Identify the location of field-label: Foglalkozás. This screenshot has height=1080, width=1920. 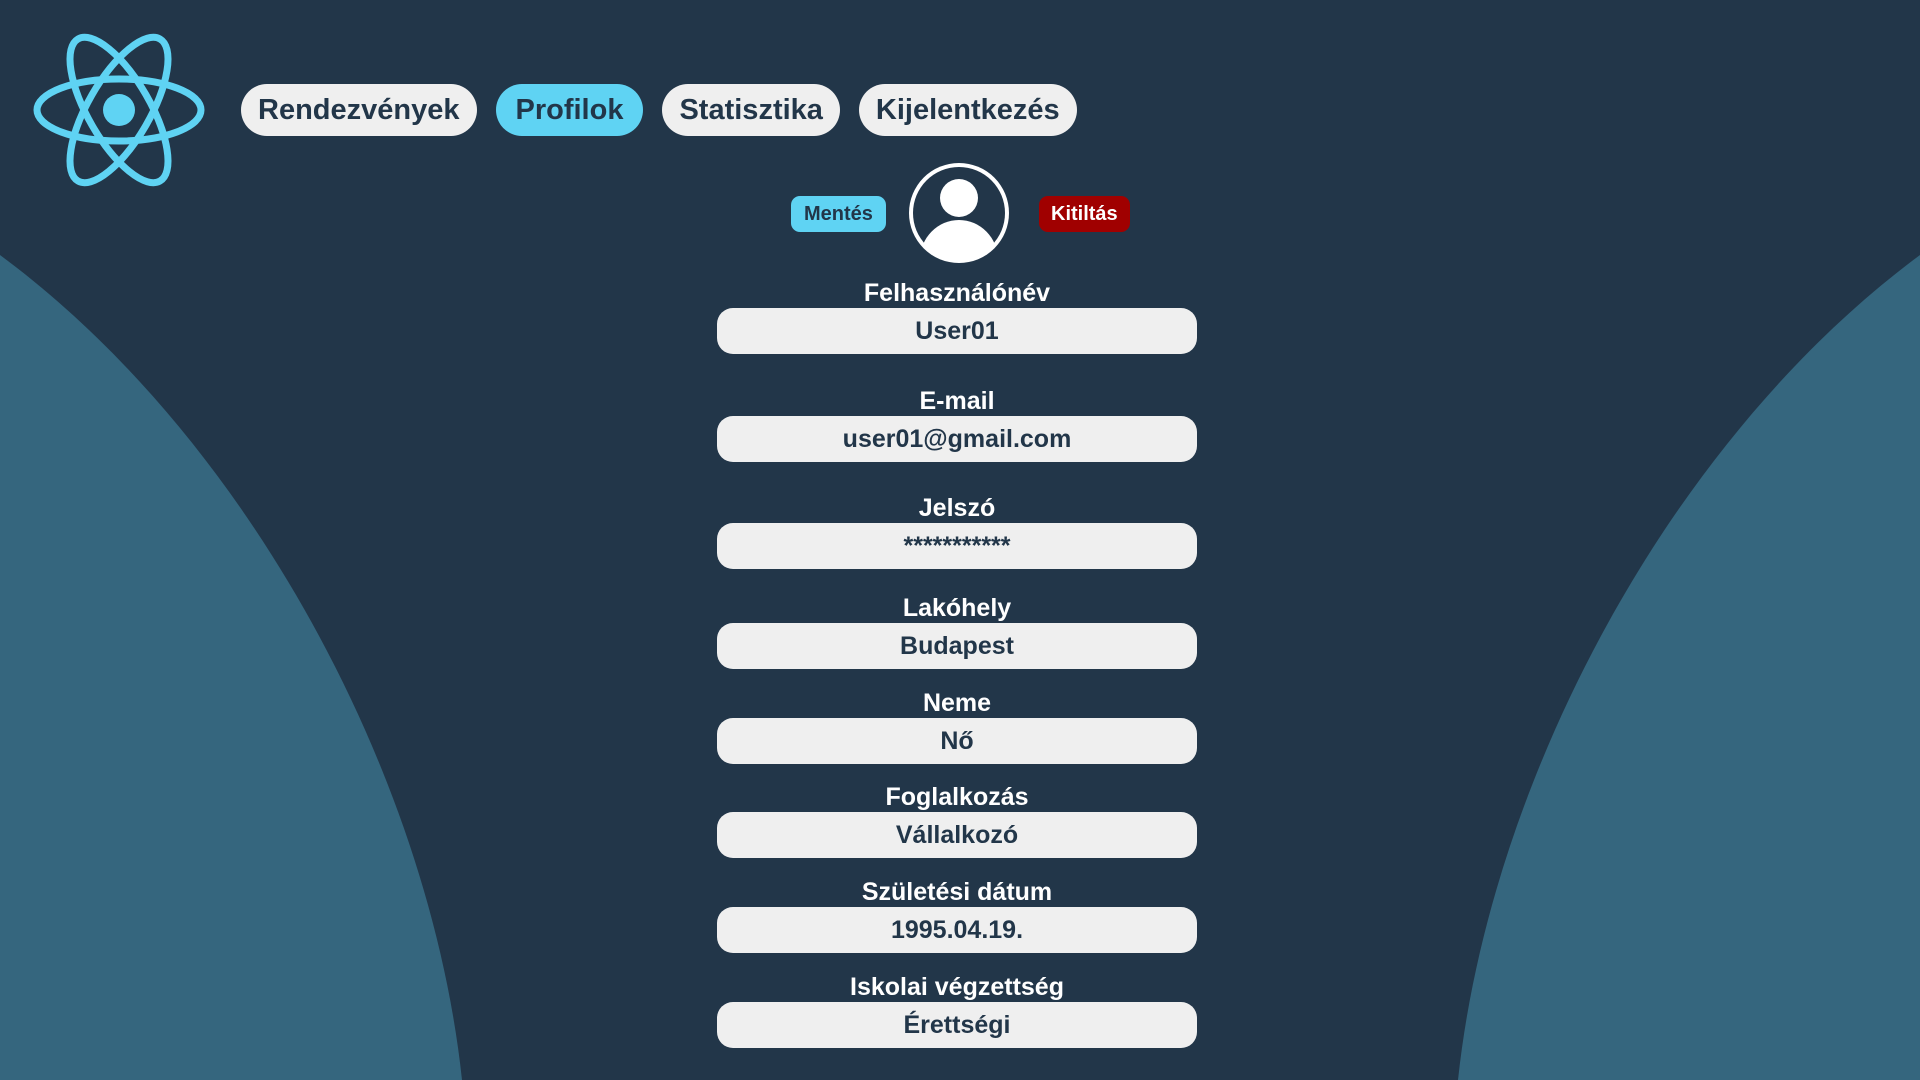
(957, 797).